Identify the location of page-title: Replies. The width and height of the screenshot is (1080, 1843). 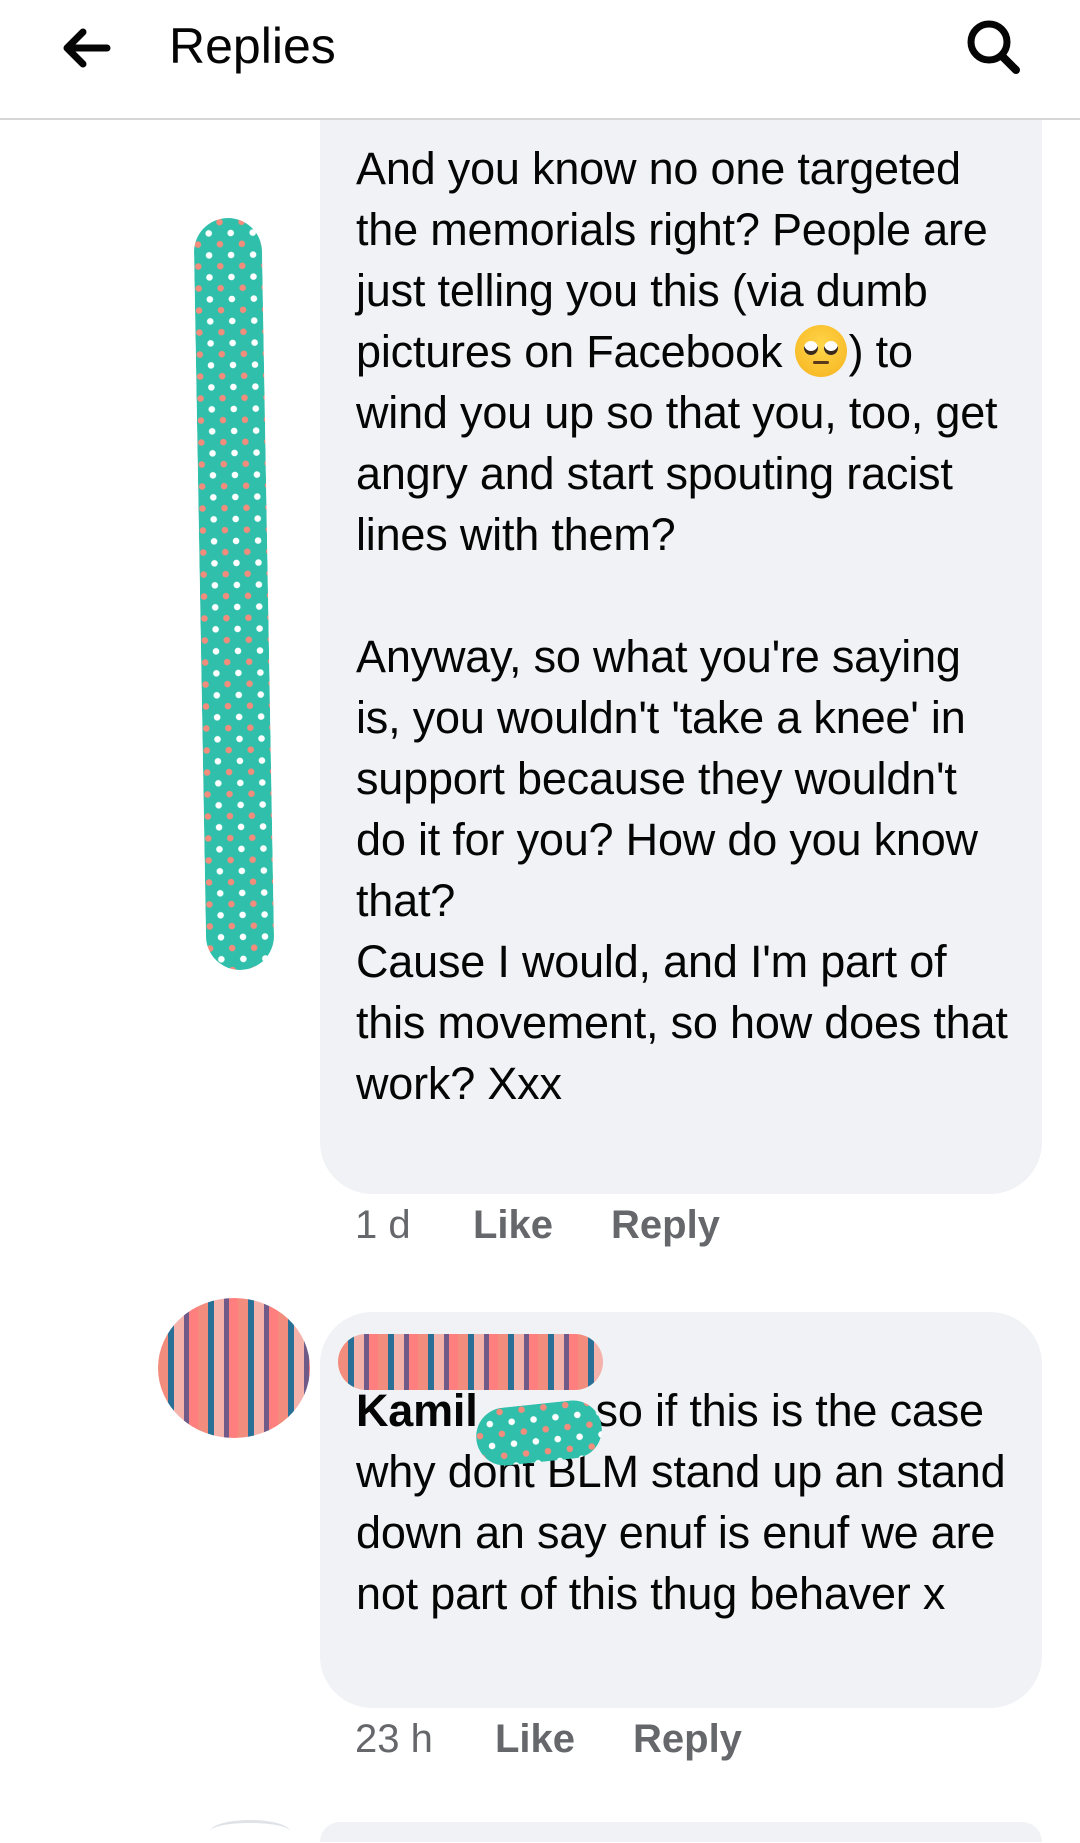
(252, 46).